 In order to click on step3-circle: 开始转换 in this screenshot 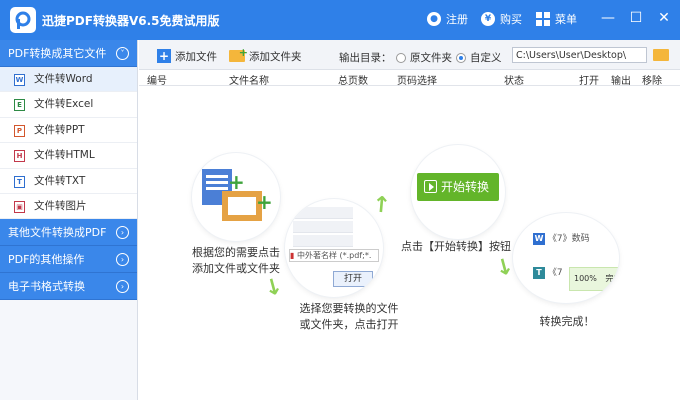, I will do `click(458, 192)`.